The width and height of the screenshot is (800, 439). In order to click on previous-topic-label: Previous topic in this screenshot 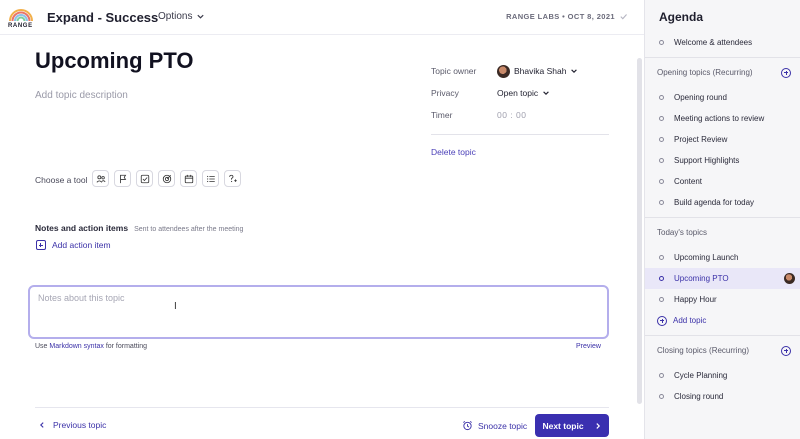, I will do `click(80, 425)`.